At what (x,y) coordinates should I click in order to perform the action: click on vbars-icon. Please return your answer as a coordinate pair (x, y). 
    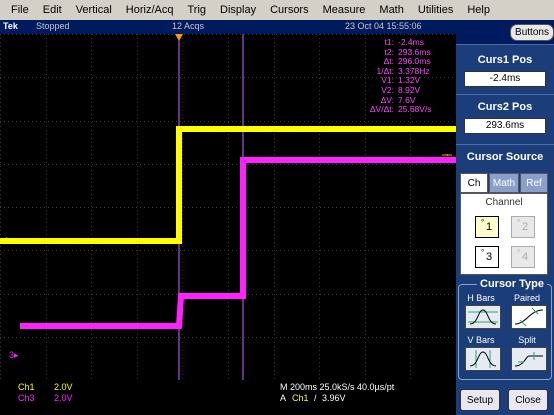
    Looking at the image, I should click on (483, 359).